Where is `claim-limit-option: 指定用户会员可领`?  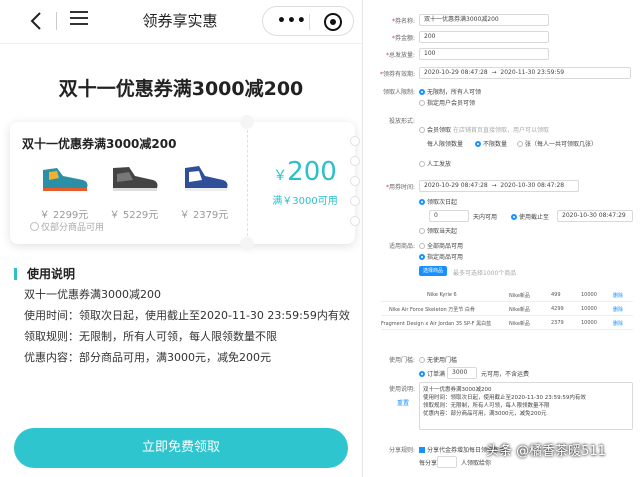 claim-limit-option: 指定用户会员可领 is located at coordinates (447, 102).